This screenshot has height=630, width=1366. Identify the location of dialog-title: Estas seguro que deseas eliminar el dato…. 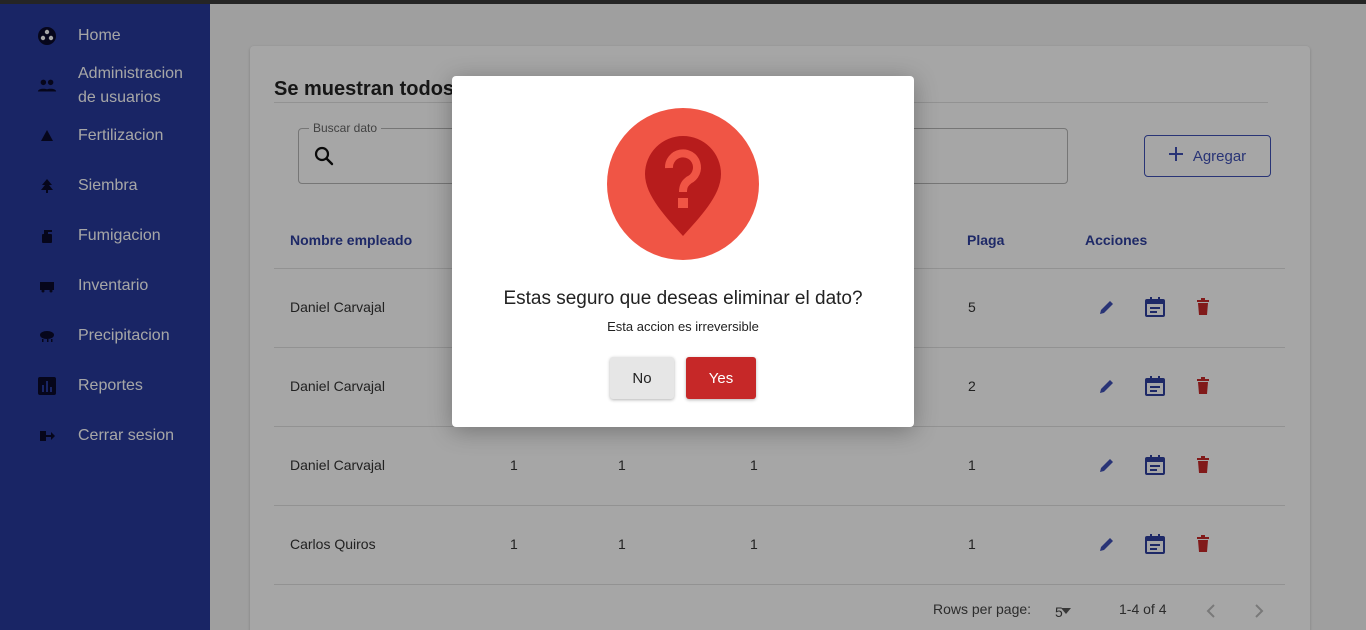
(683, 298).